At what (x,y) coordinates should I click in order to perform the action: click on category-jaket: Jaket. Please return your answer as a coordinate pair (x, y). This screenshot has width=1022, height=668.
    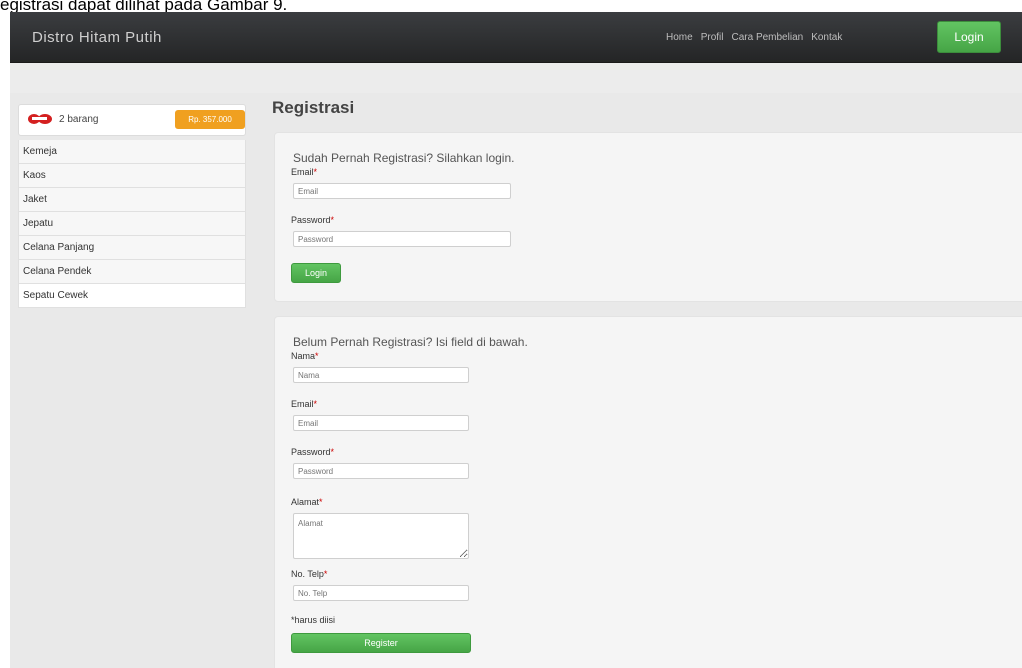
    Looking at the image, I should click on (132, 200).